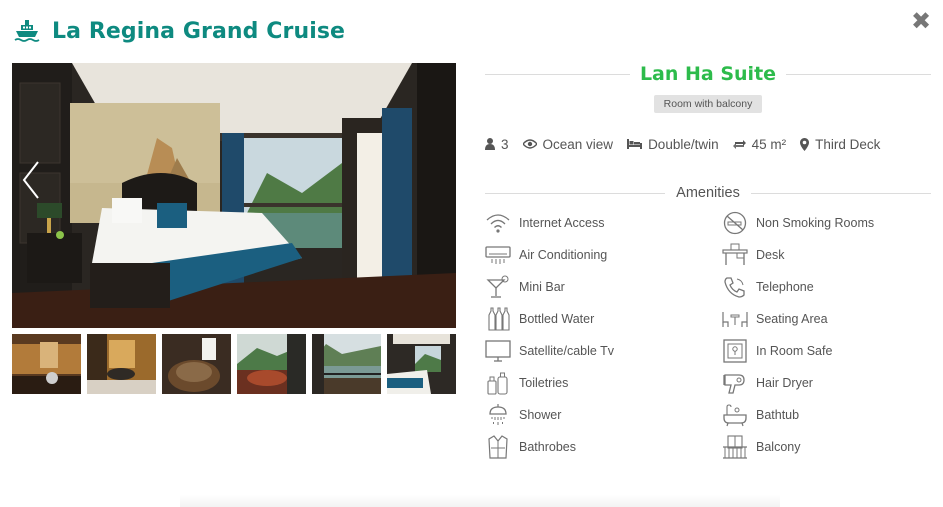 The image size is (943, 507). I want to click on amenity-label: In Room Safe, so click(794, 351).